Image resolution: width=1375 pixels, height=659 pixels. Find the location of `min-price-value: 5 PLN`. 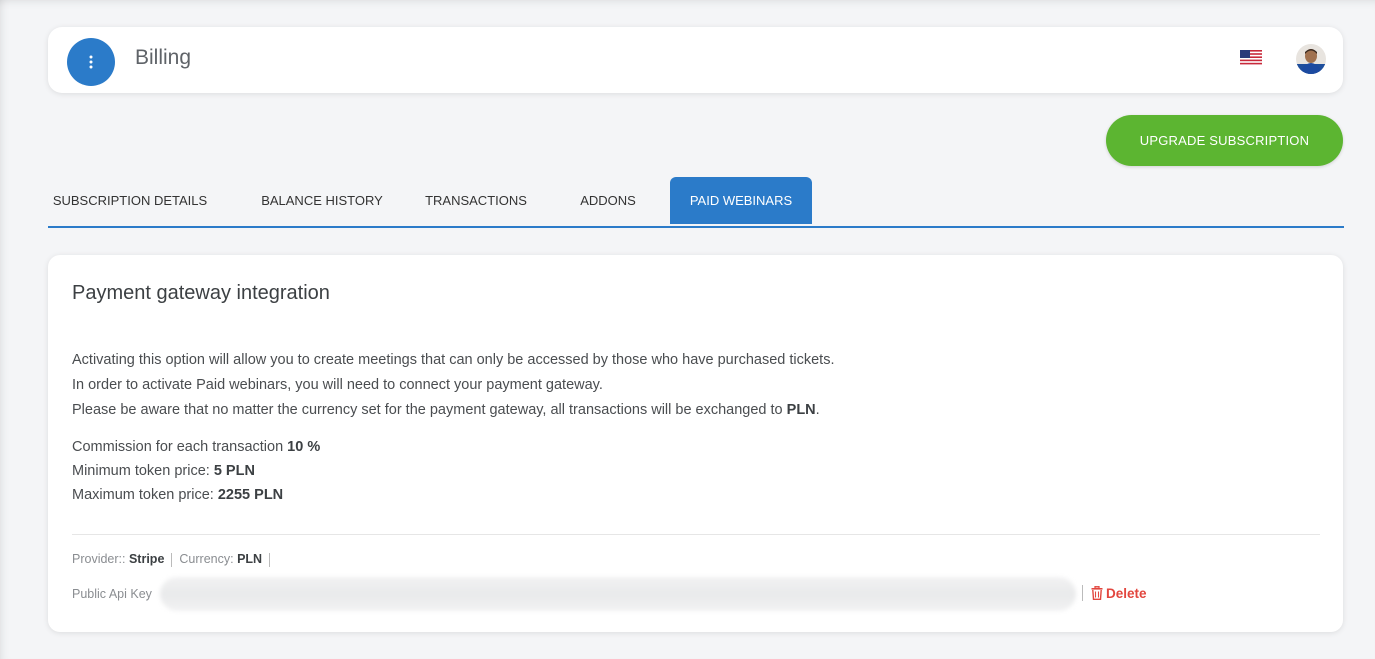

min-price-value: 5 PLN is located at coordinates (234, 471).